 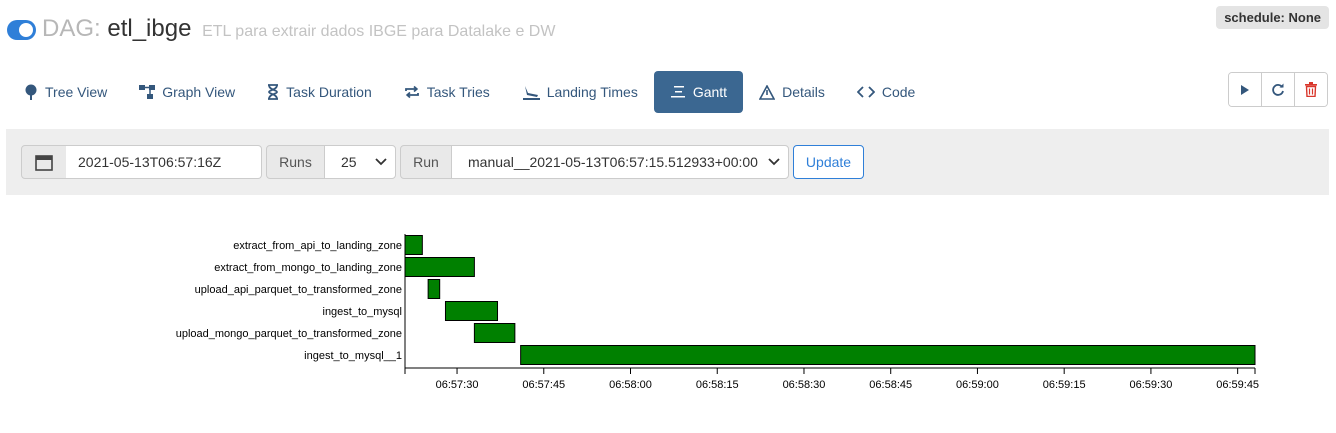 I want to click on refresh-button, so click(x=1278, y=89).